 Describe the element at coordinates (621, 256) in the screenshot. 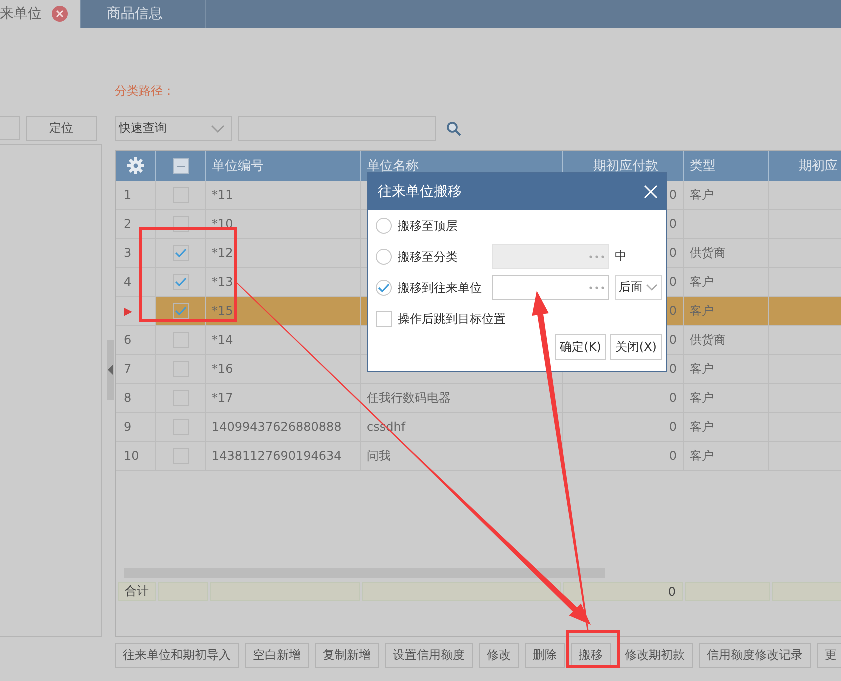

I see `suffix-label: 中` at that location.